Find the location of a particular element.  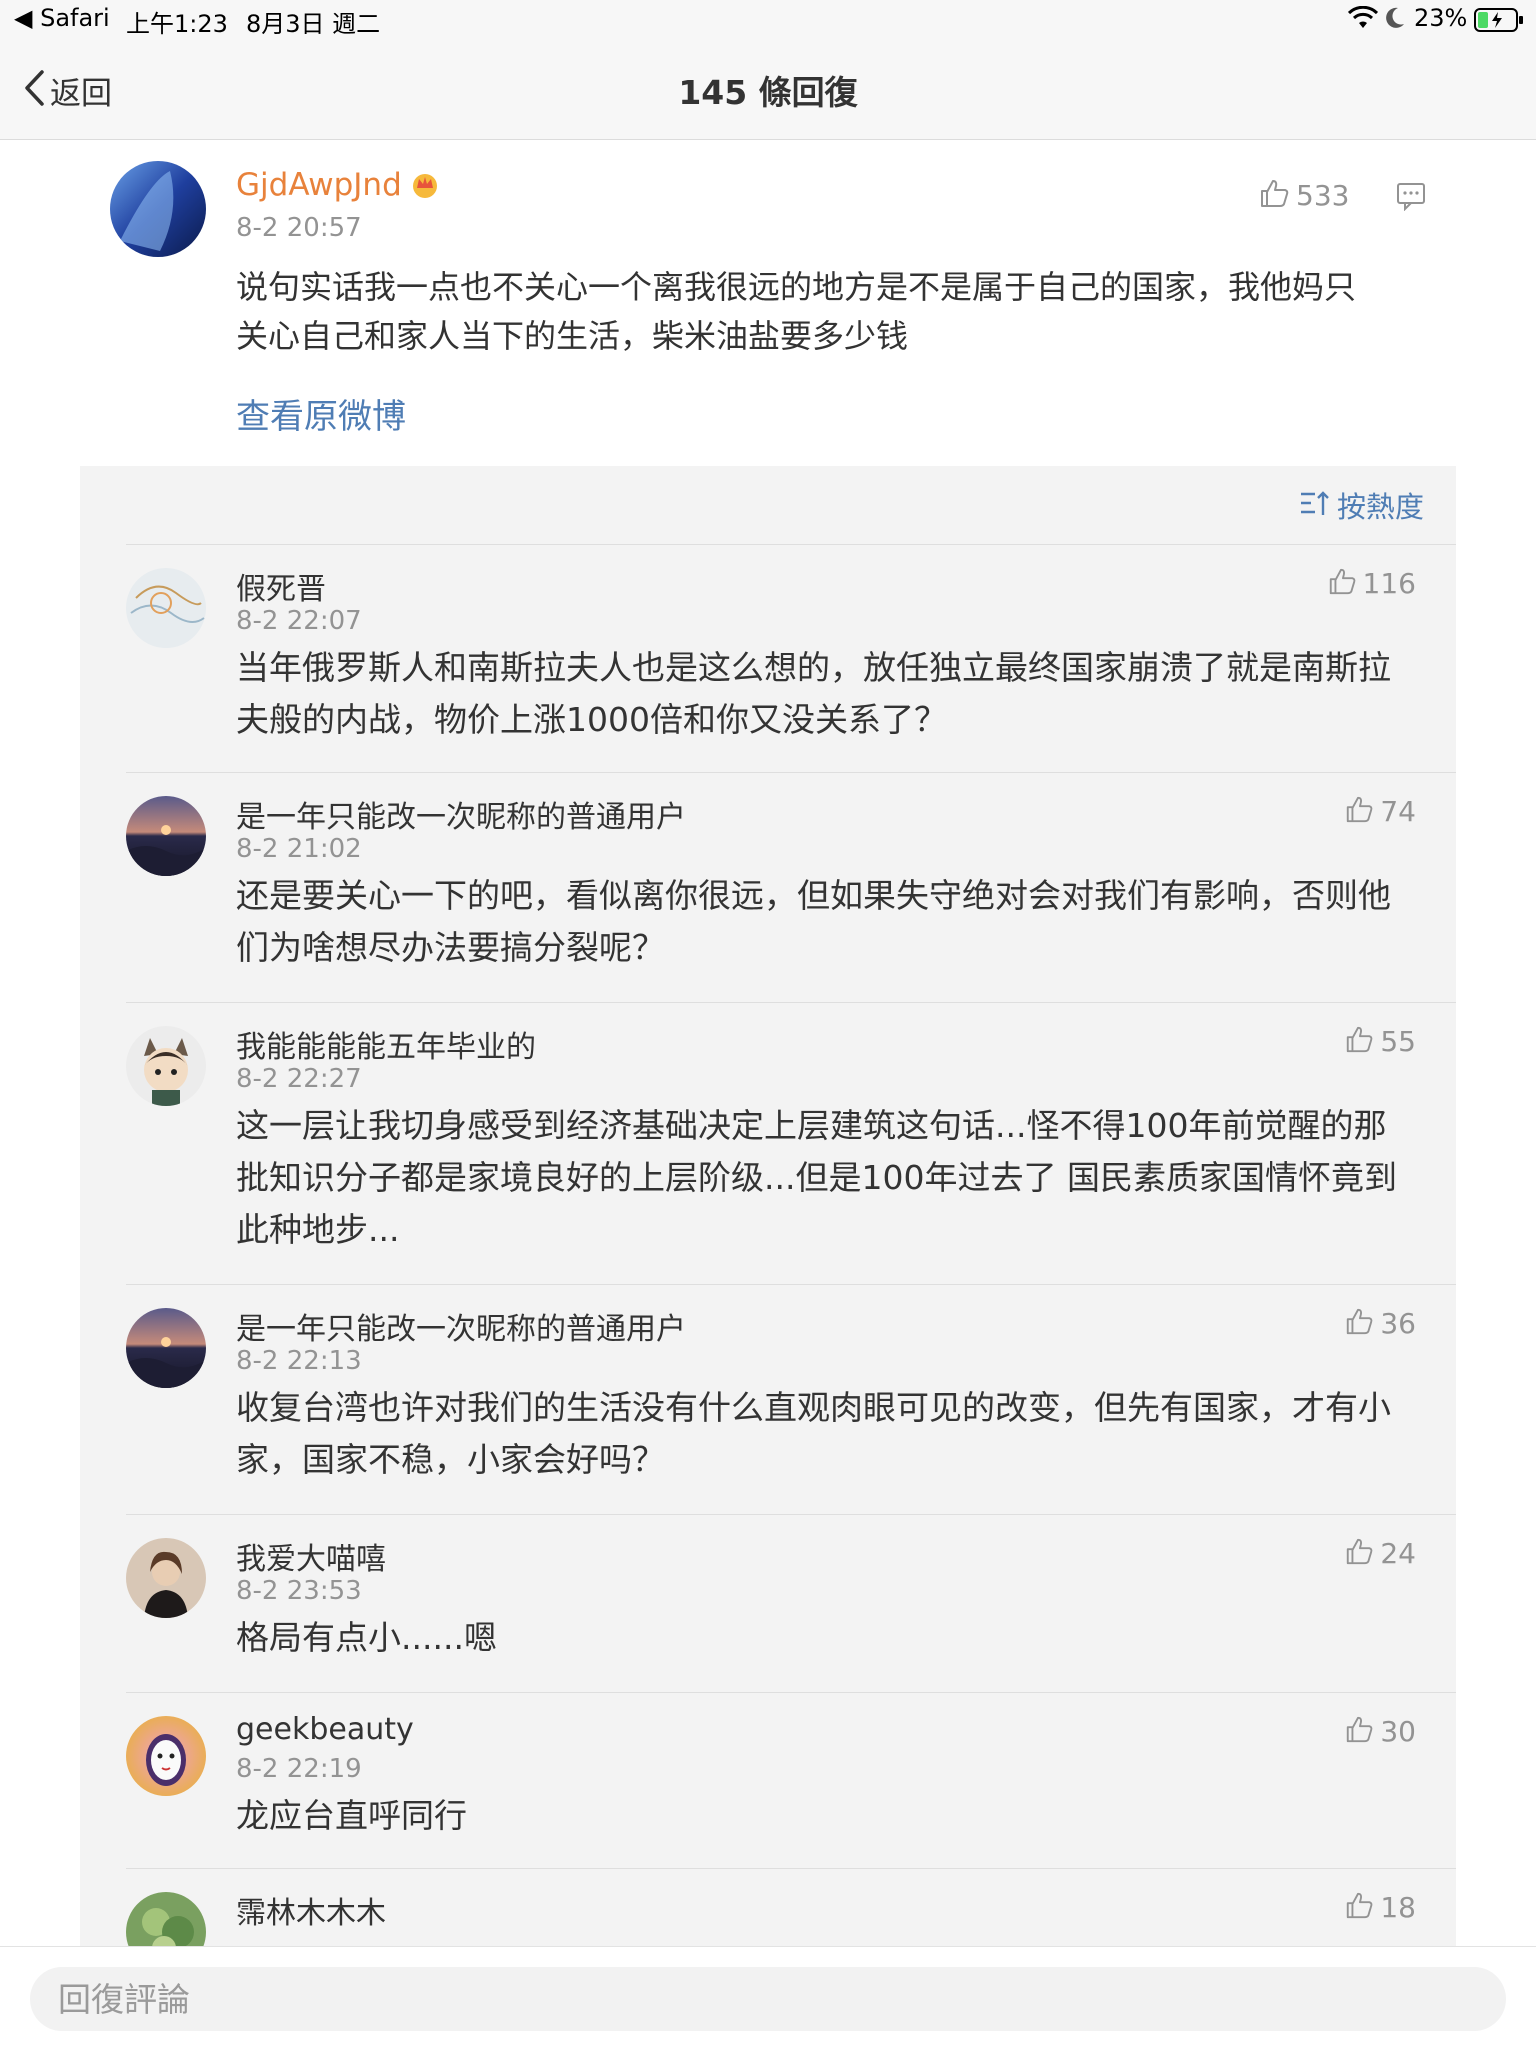

reply-bar is located at coordinates (768, 1997).